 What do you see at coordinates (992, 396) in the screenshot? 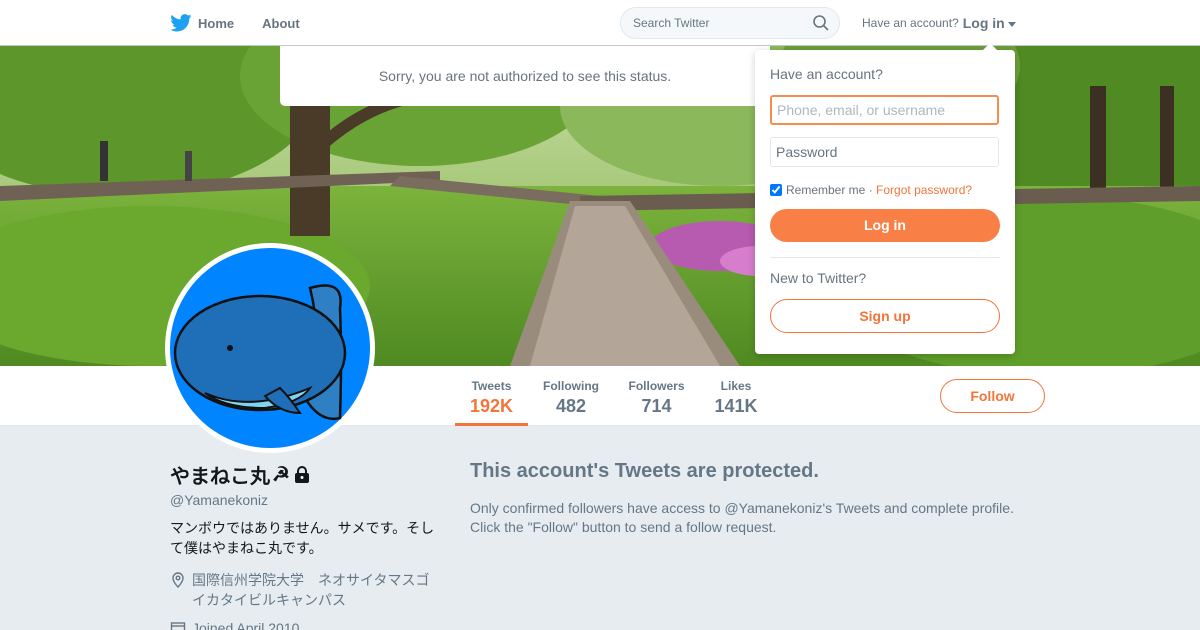
I see `follow-button: Follow` at bounding box center [992, 396].